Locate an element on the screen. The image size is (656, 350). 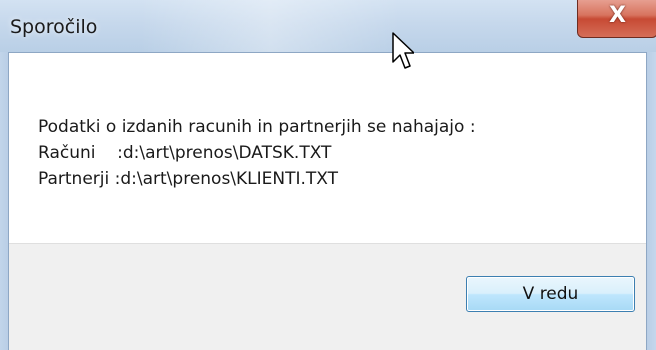
close-button: X is located at coordinates (616, 19).